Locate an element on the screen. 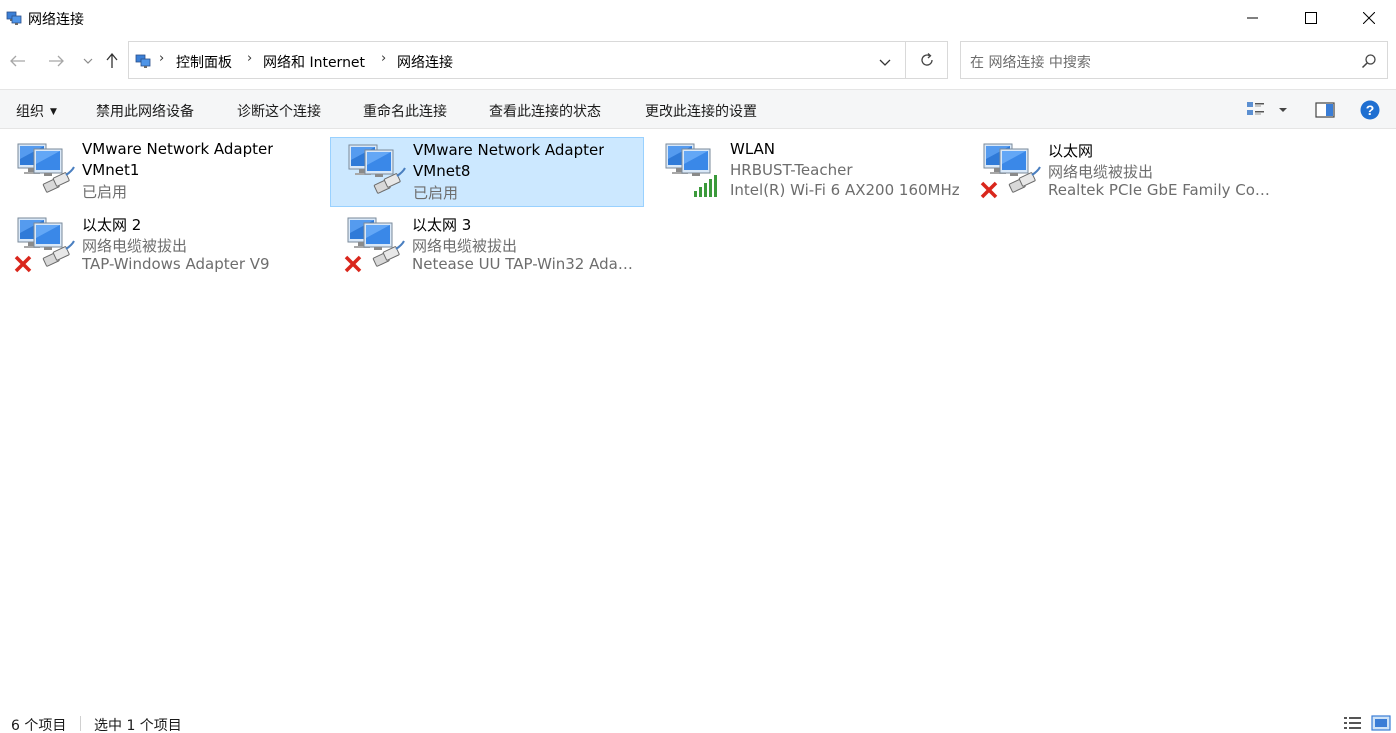 This screenshot has width=1396, height=733. organize-label: 组织 is located at coordinates (30, 112).